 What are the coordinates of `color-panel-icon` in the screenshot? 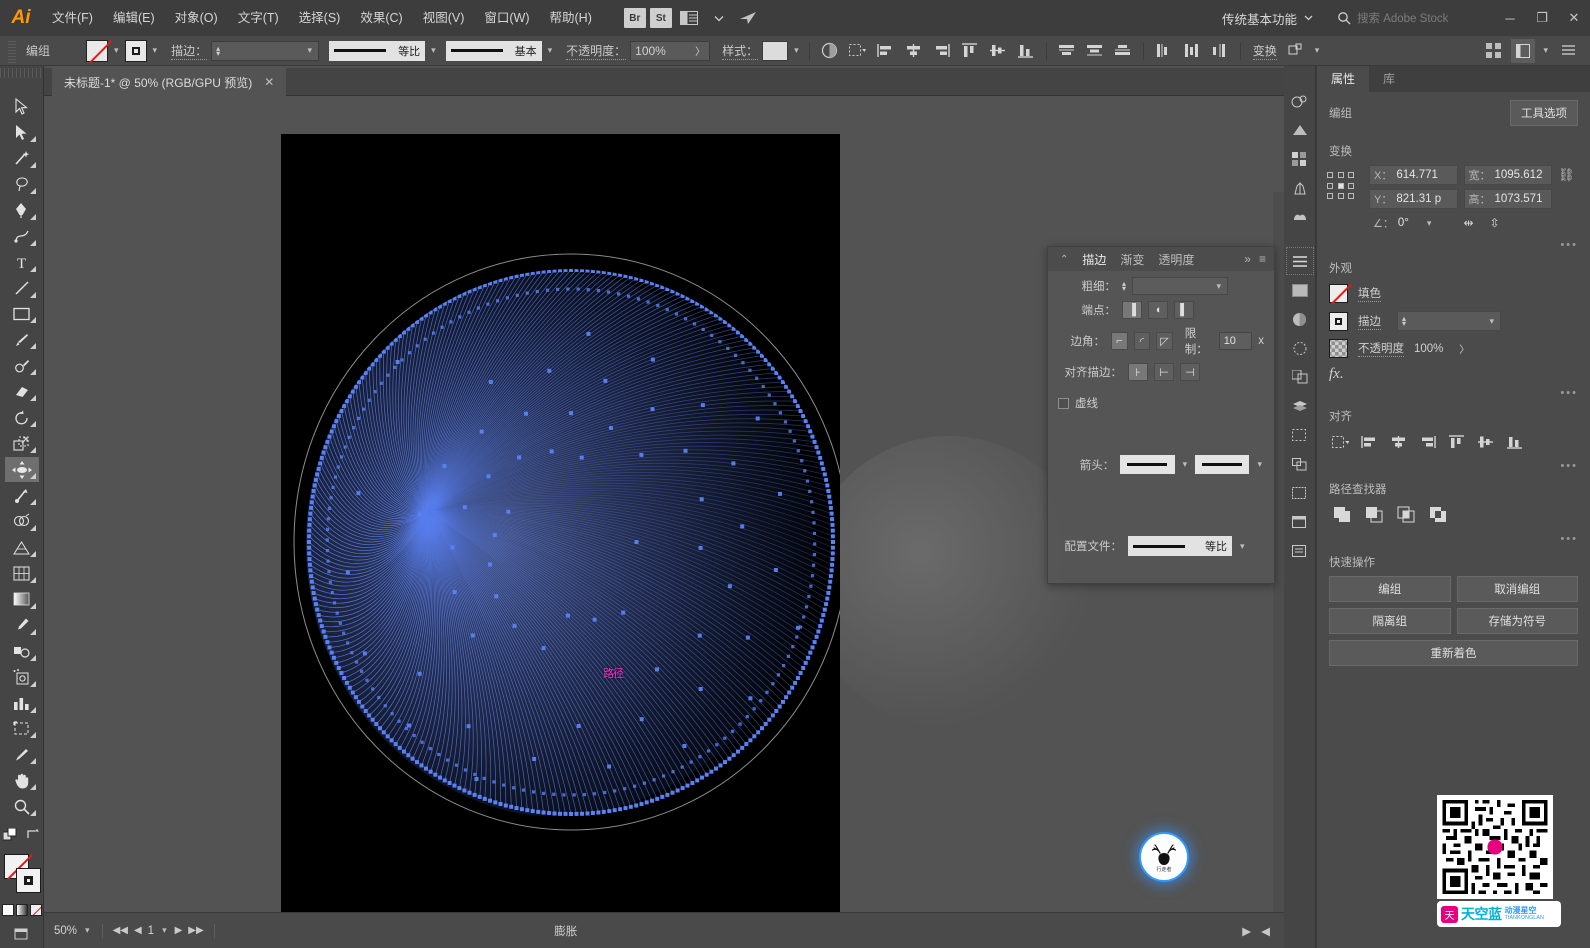 It's located at (1300, 101).